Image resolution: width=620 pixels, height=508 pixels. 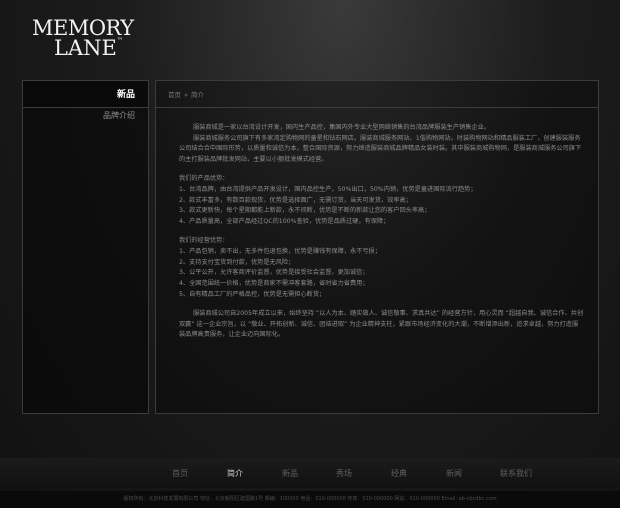 What do you see at coordinates (204, 179) in the screenshot?
I see `product-advantages-heading: 我们的产品优势：` at bounding box center [204, 179].